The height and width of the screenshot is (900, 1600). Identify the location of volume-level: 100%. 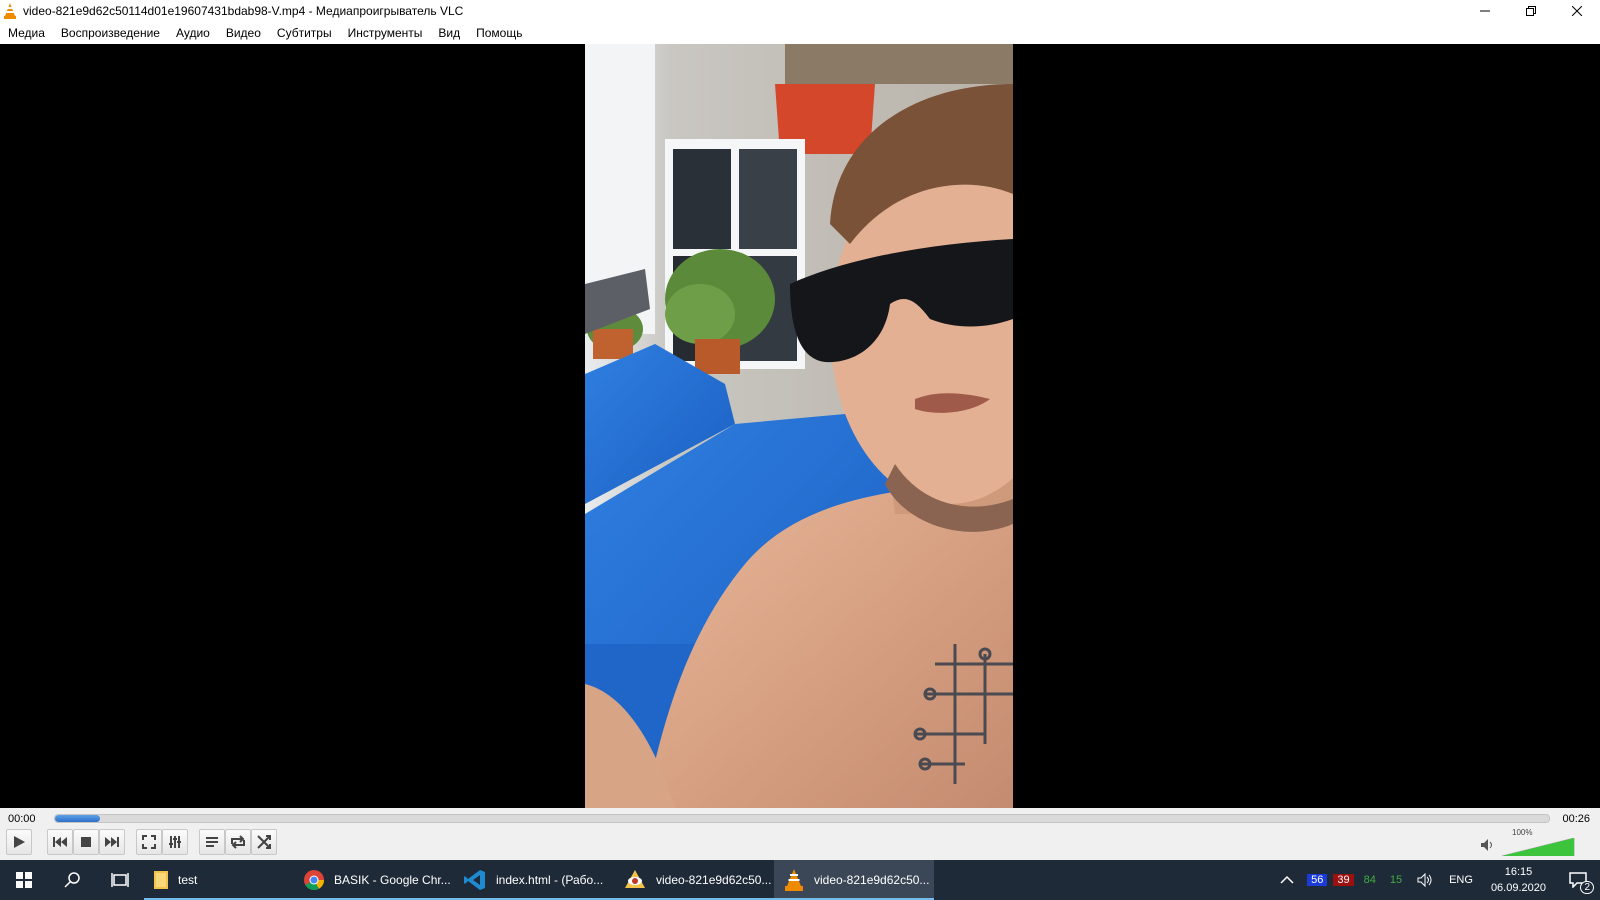
(1522, 832).